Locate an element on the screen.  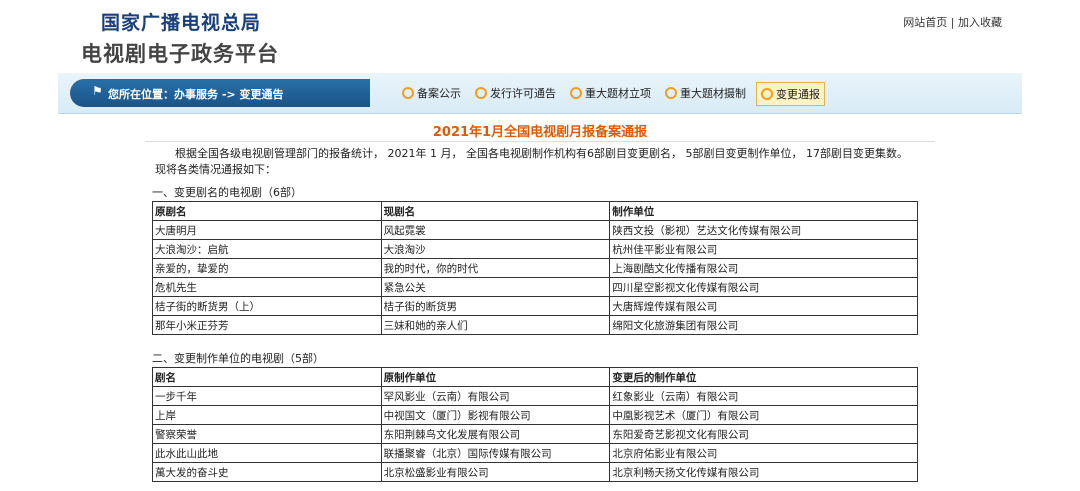
table-cell: 中视国文（厦门）影视有限公司 is located at coordinates (495, 415).